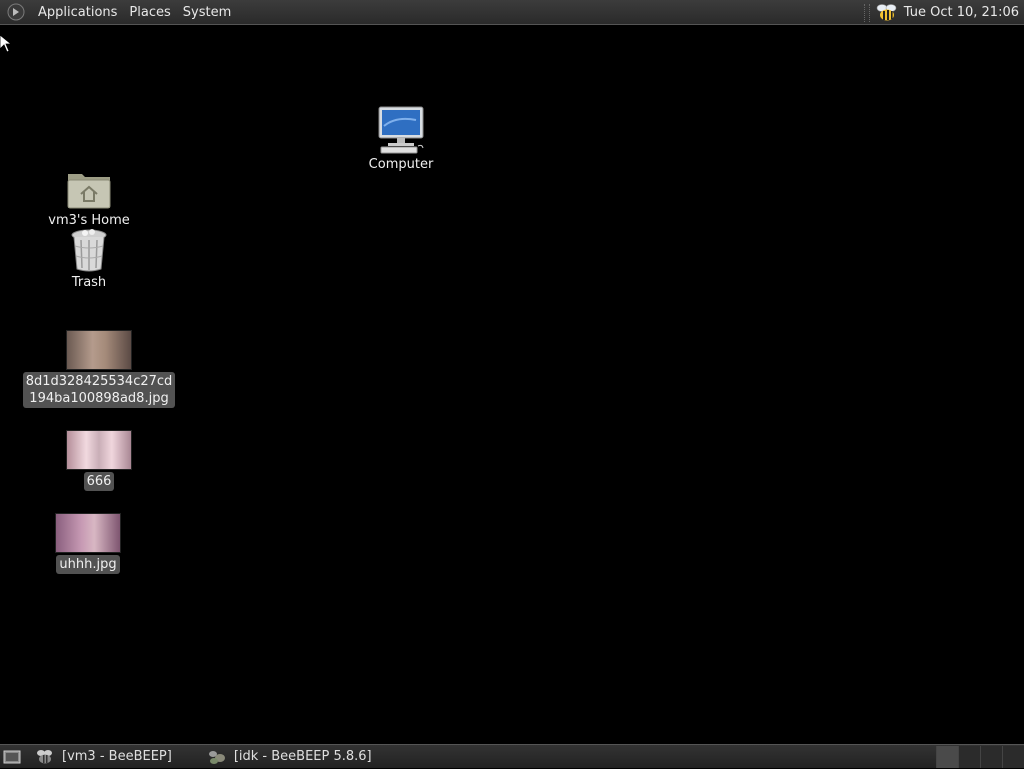 The height and width of the screenshot is (769, 1024). Describe the element at coordinates (117, 756) in the screenshot. I see `task-label: [vm3 - BeeBEEP]` at that location.